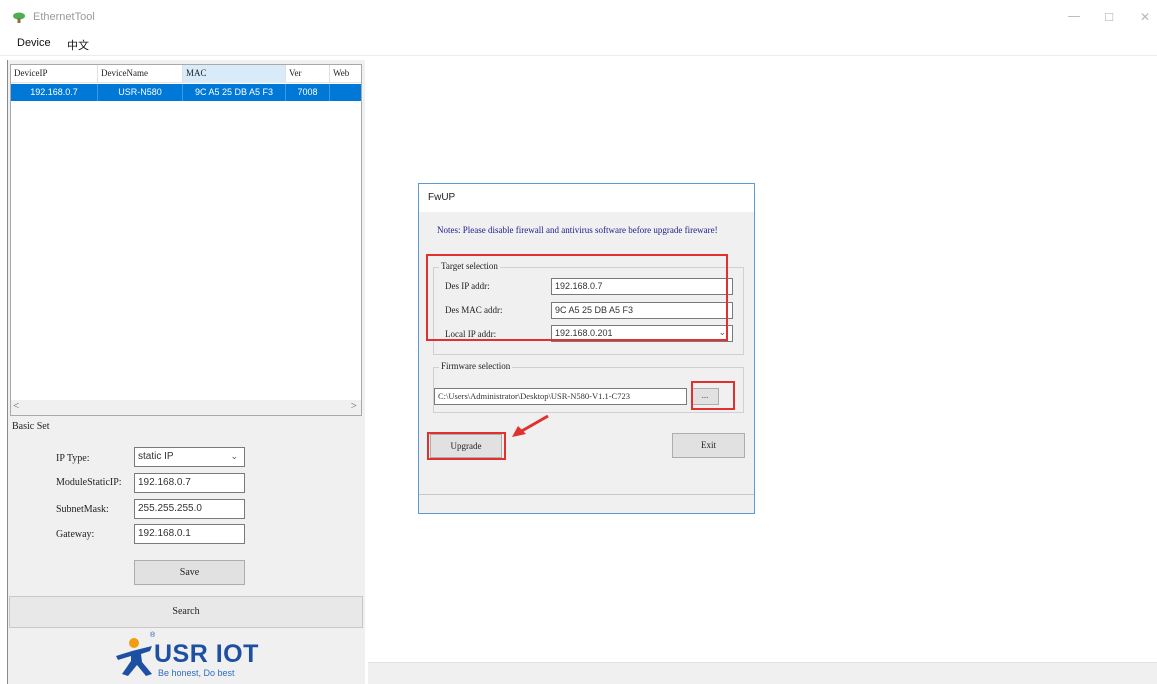 Image resolution: width=1157 pixels, height=684 pixels. What do you see at coordinates (345, 92) in the screenshot?
I see `cell-web` at bounding box center [345, 92].